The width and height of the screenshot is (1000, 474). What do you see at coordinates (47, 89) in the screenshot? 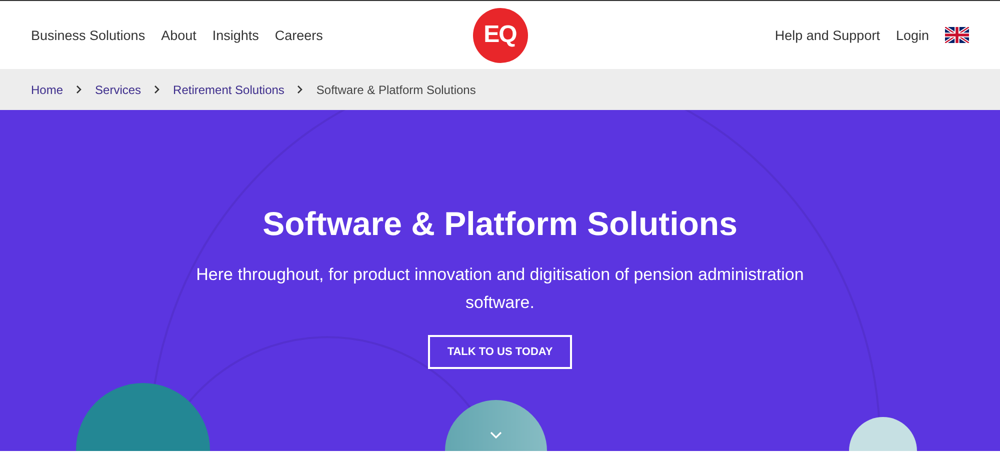
I see `breadcrumb-link: Home` at bounding box center [47, 89].